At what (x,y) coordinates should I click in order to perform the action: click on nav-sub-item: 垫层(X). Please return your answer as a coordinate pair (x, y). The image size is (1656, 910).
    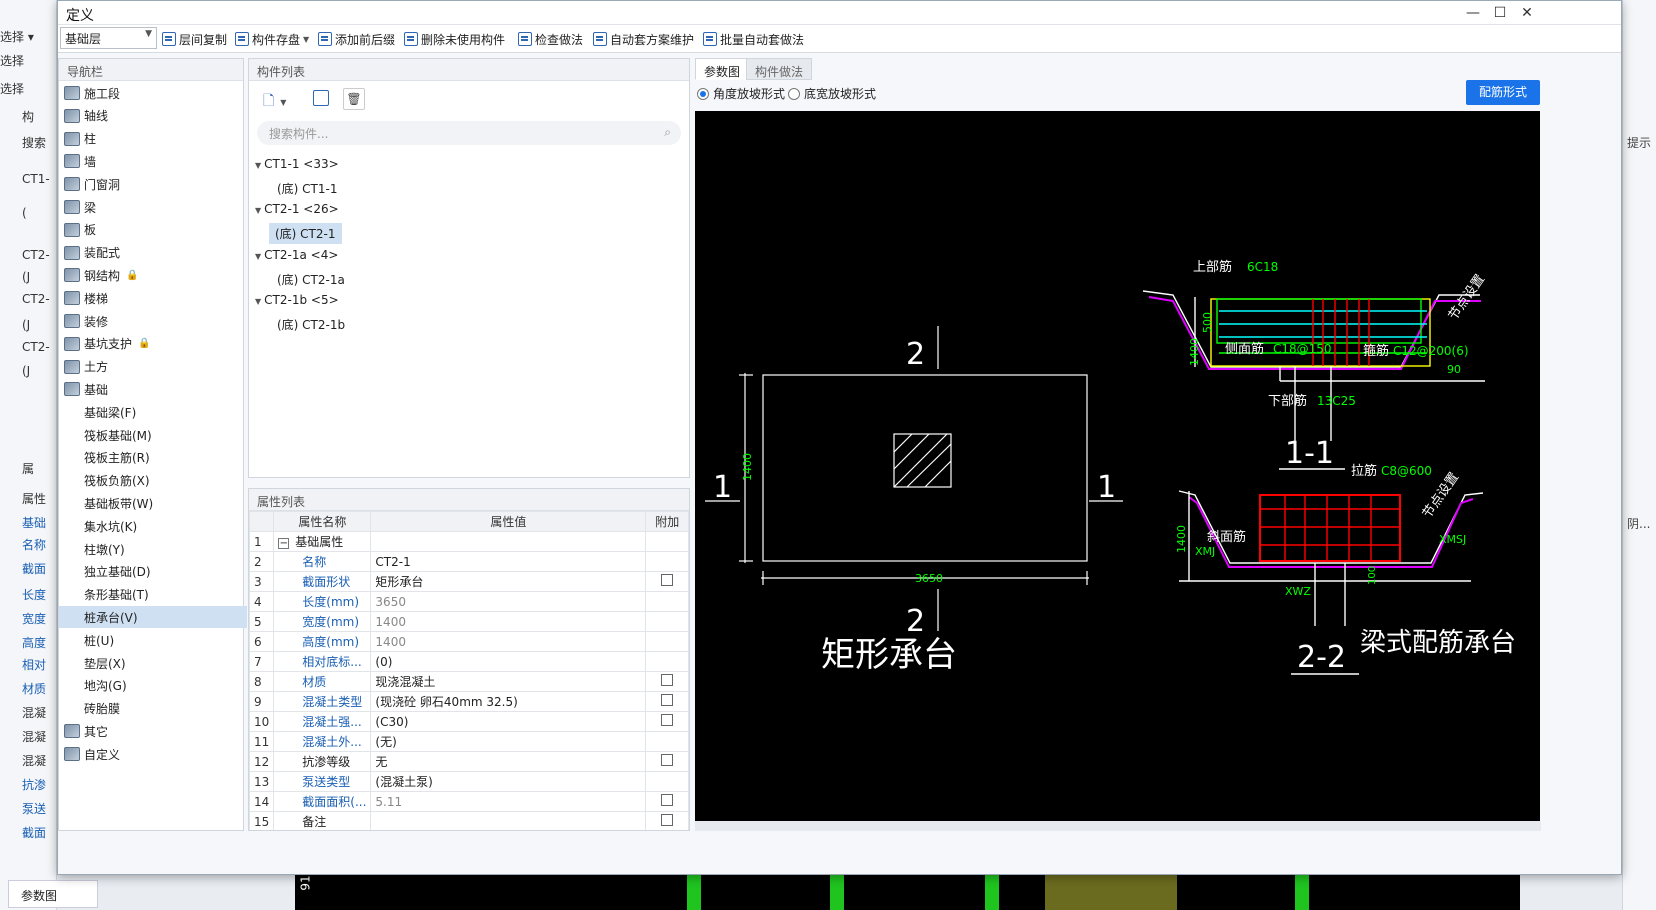
    Looking at the image, I should click on (153, 663).